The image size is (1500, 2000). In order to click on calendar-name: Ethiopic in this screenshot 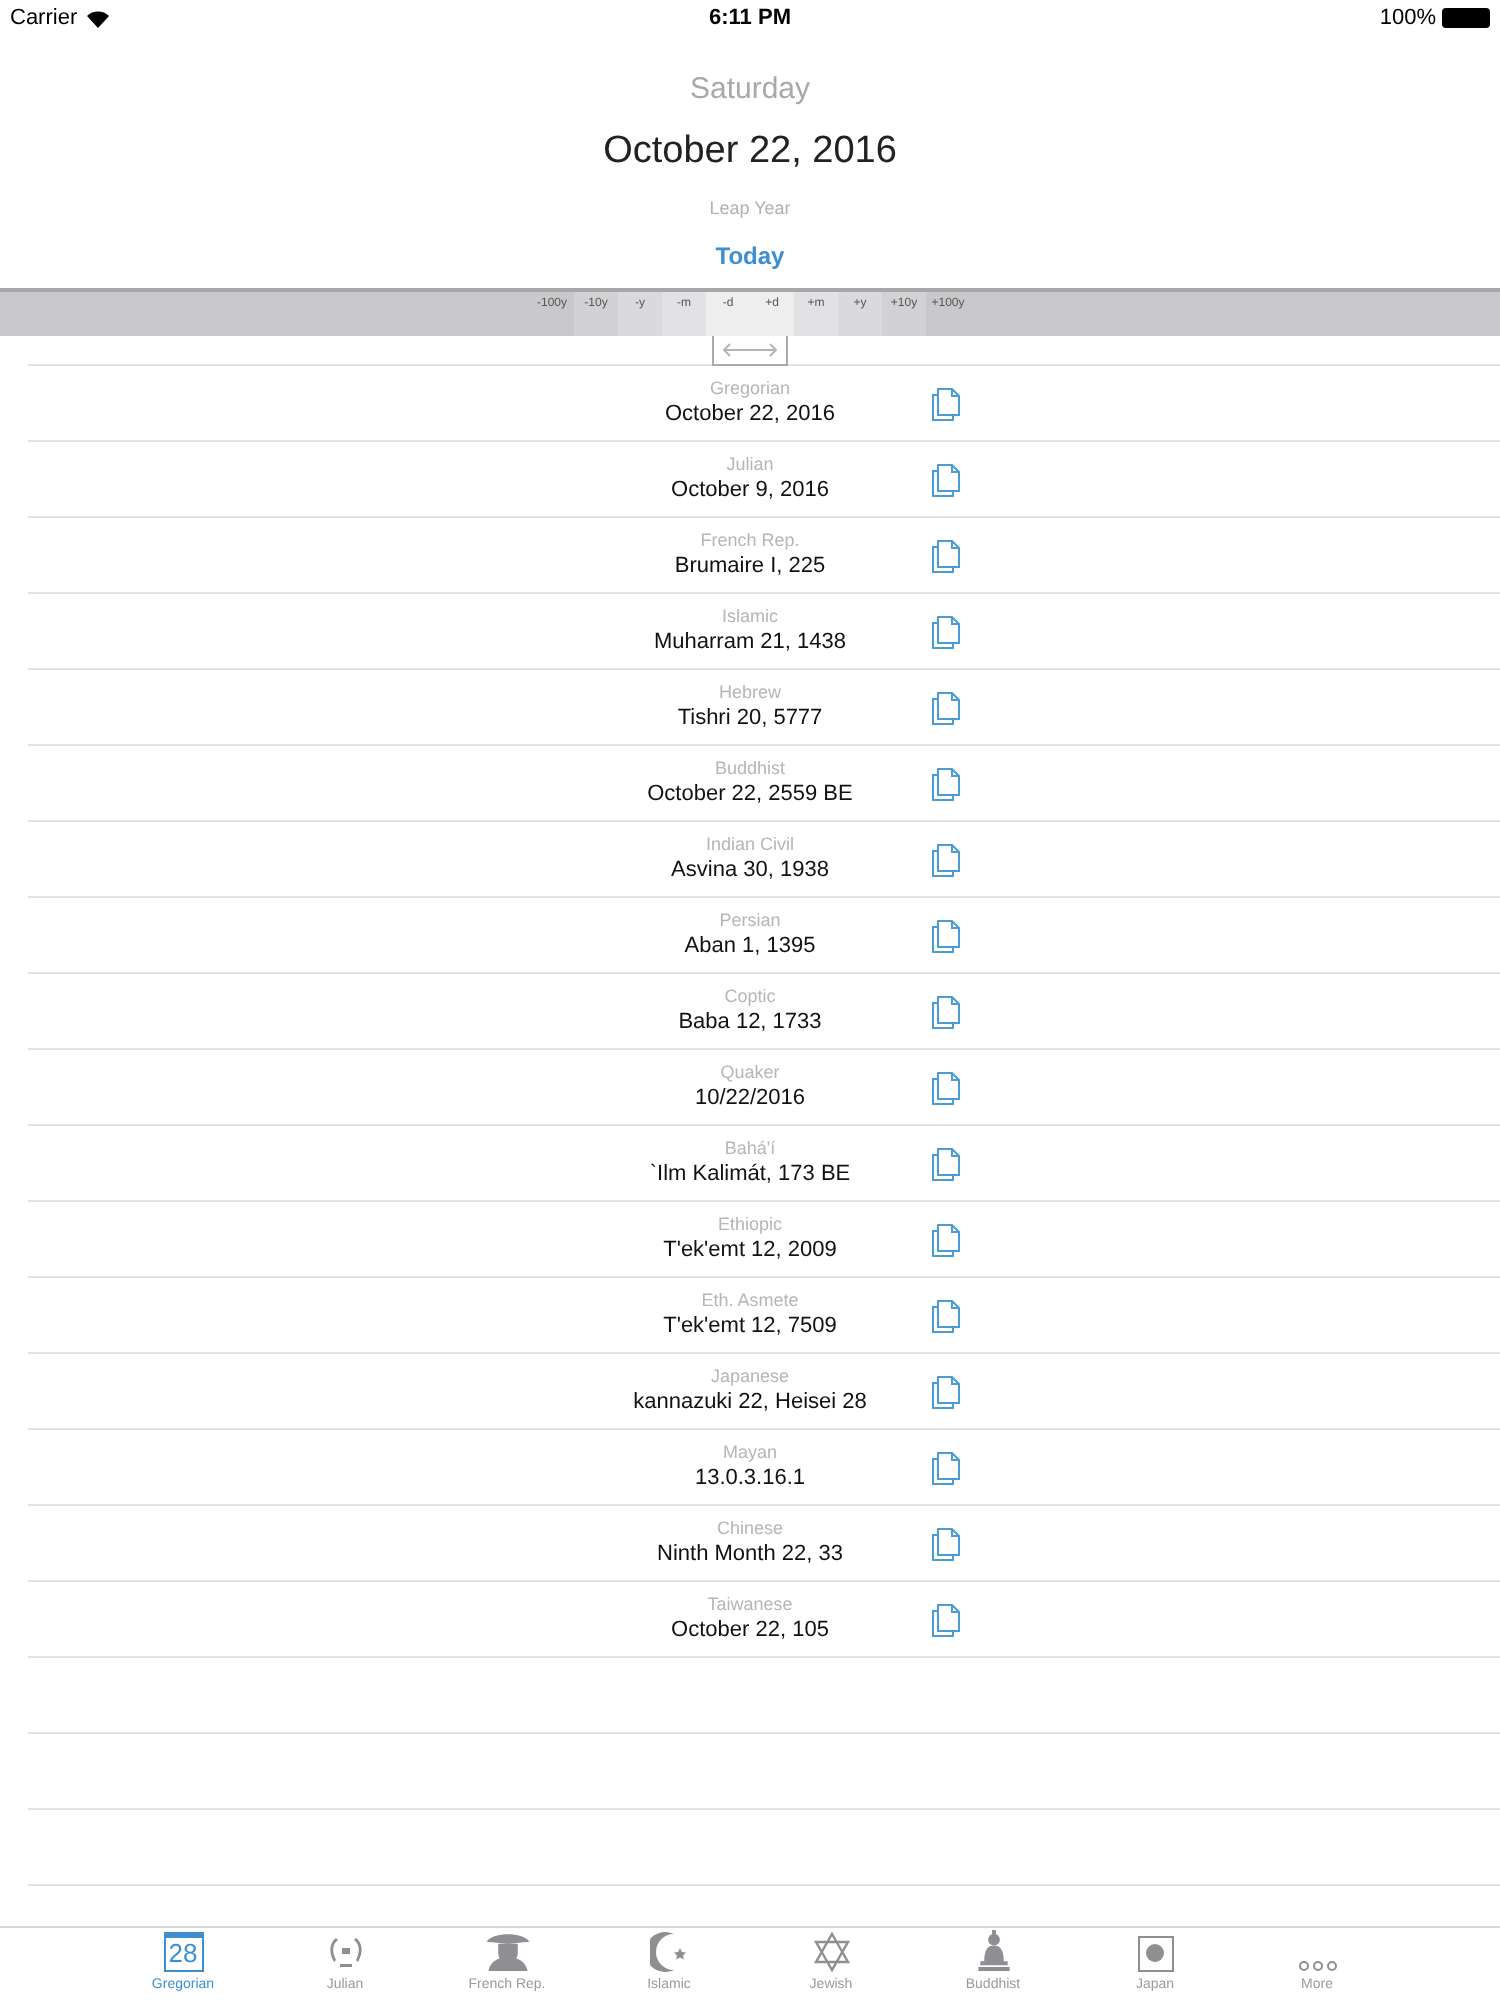, I will do `click(750, 1225)`.